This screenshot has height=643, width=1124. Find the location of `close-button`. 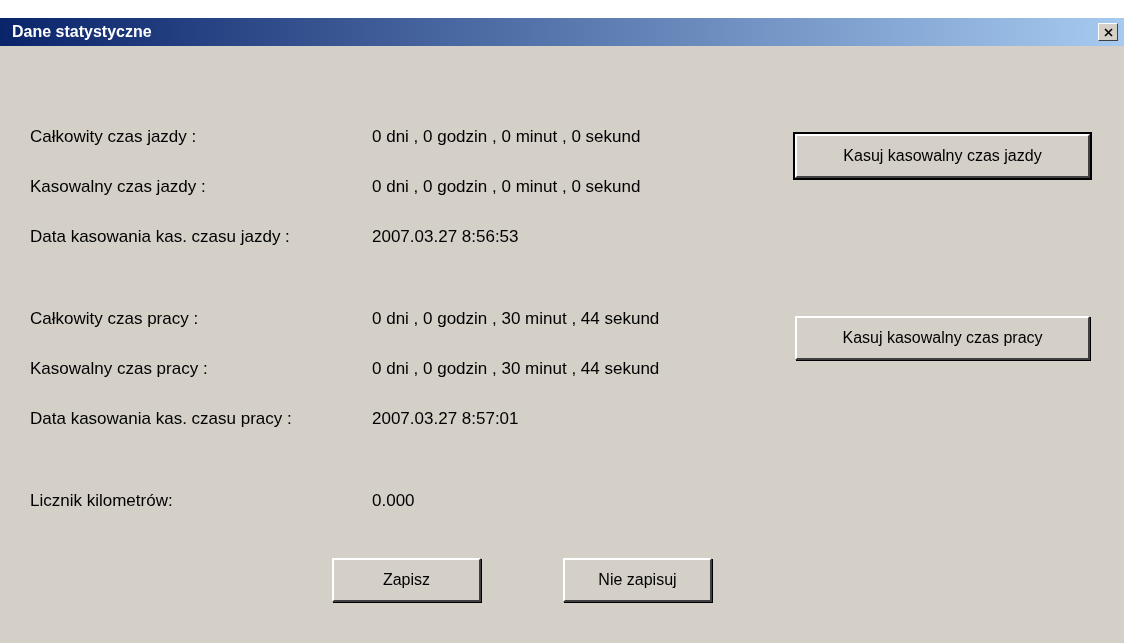

close-button is located at coordinates (1108, 32).